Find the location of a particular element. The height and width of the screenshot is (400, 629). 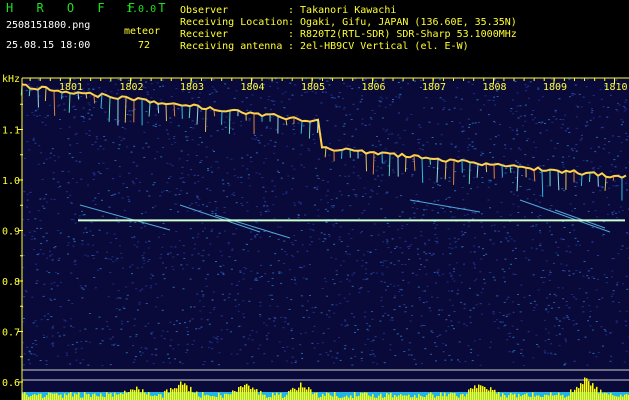

echo-drip is located at coordinates (422, 170).